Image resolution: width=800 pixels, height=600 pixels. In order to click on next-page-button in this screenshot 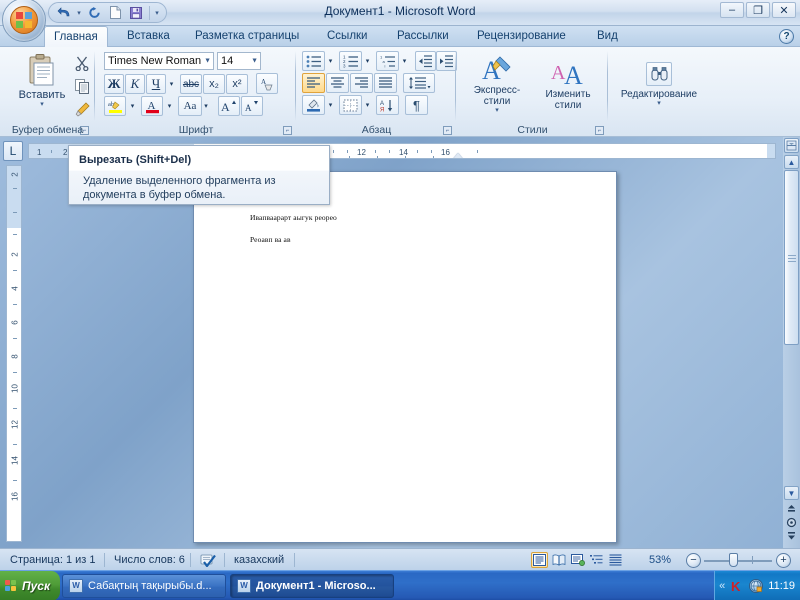, I will do `click(791, 535)`.